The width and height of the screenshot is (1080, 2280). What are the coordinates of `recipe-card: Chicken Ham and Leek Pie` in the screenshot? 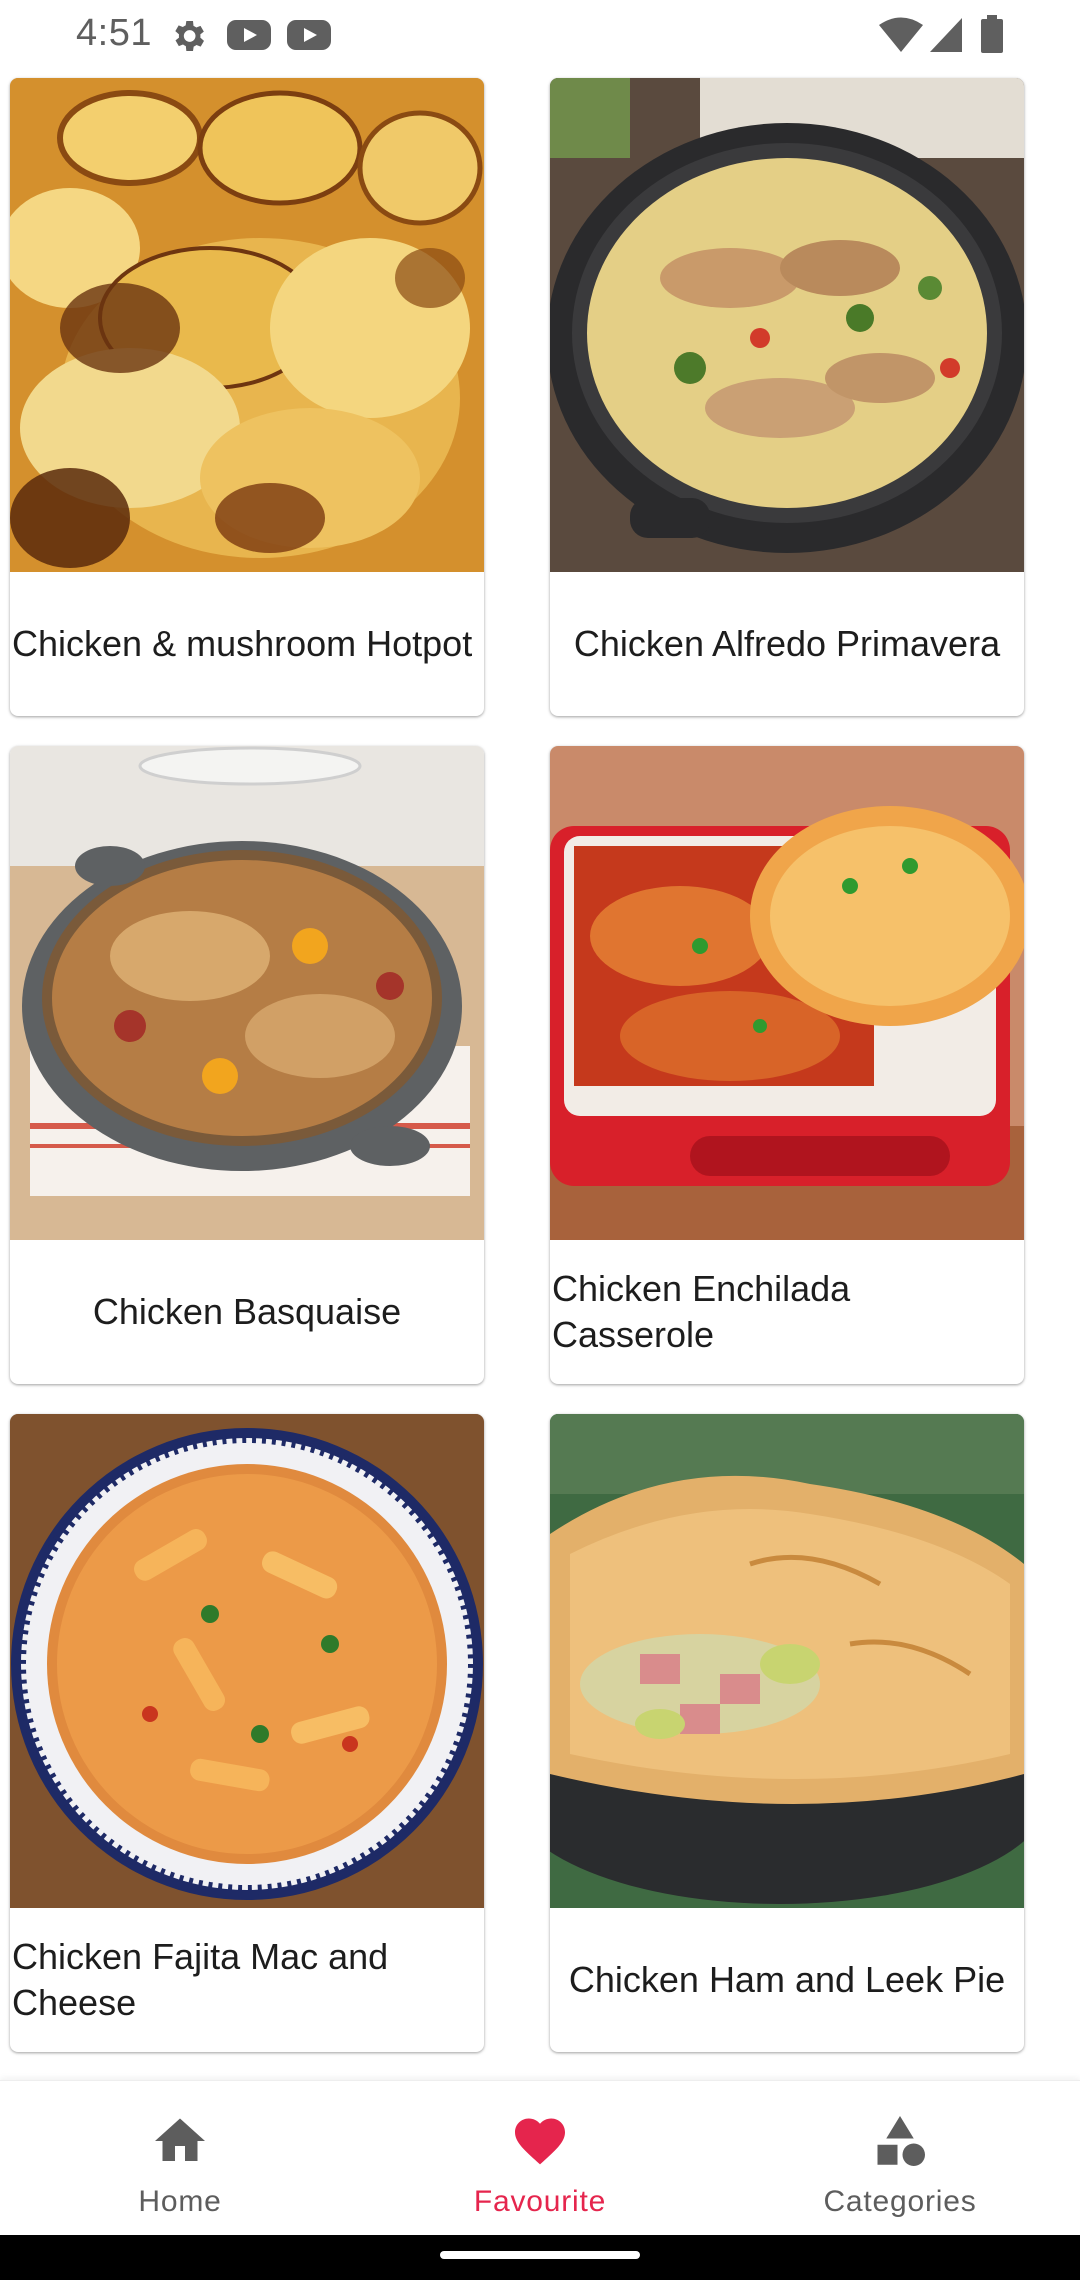 It's located at (787, 1733).